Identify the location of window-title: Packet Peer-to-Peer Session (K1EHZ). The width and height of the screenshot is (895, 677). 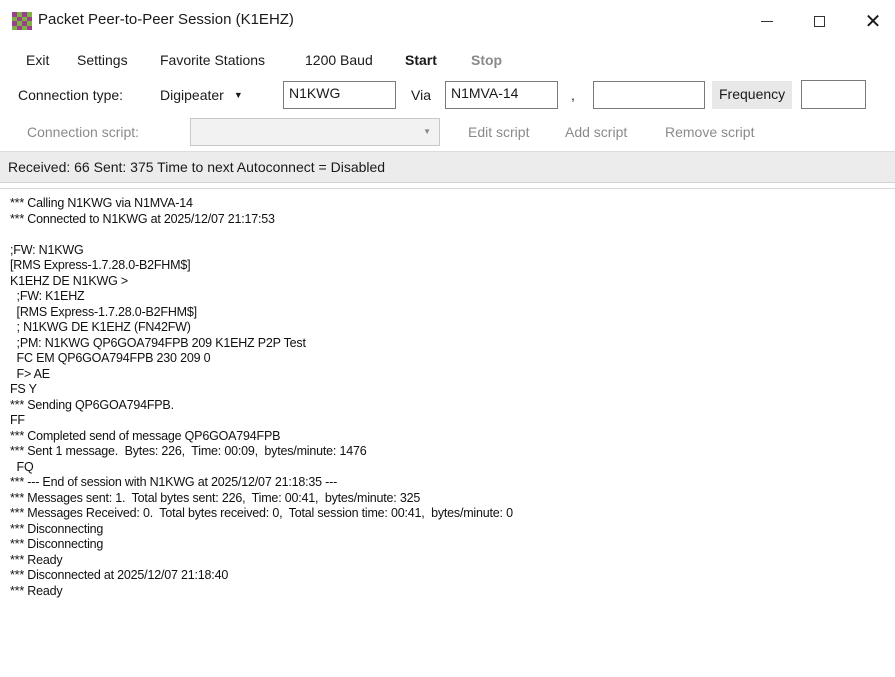
(166, 19).